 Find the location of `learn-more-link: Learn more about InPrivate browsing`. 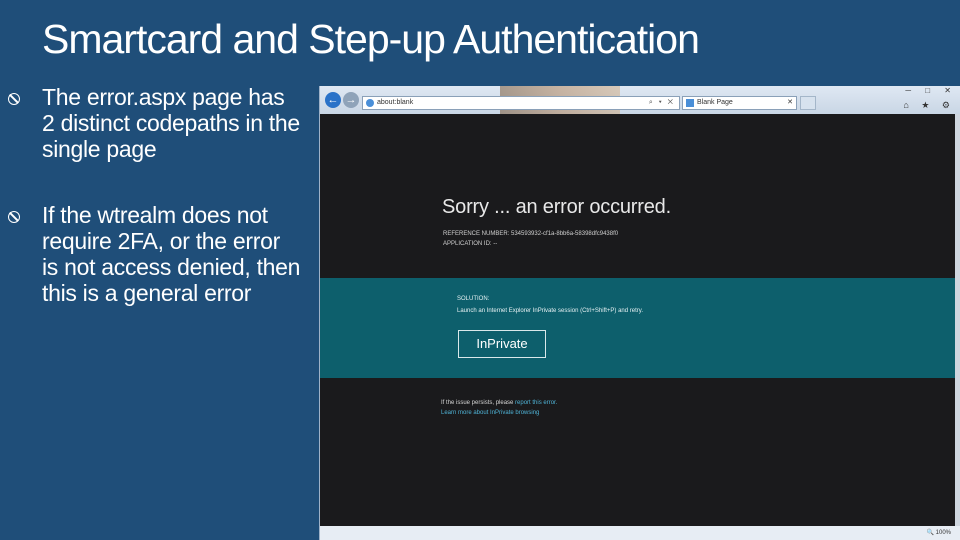

learn-more-link: Learn more about InPrivate browsing is located at coordinates (490, 413).